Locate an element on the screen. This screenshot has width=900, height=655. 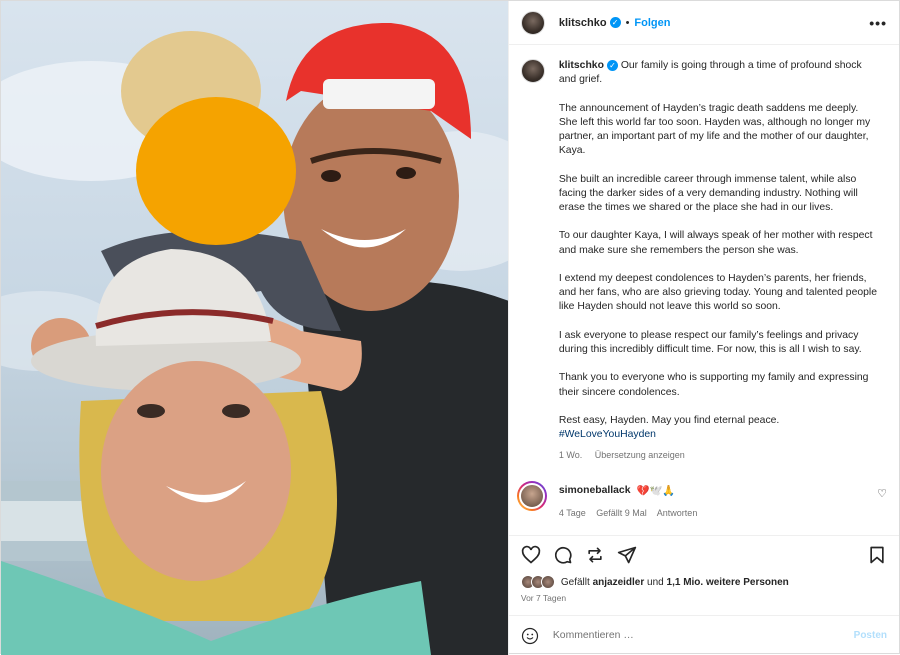
commenter-username: simoneballack is located at coordinates (595, 490).